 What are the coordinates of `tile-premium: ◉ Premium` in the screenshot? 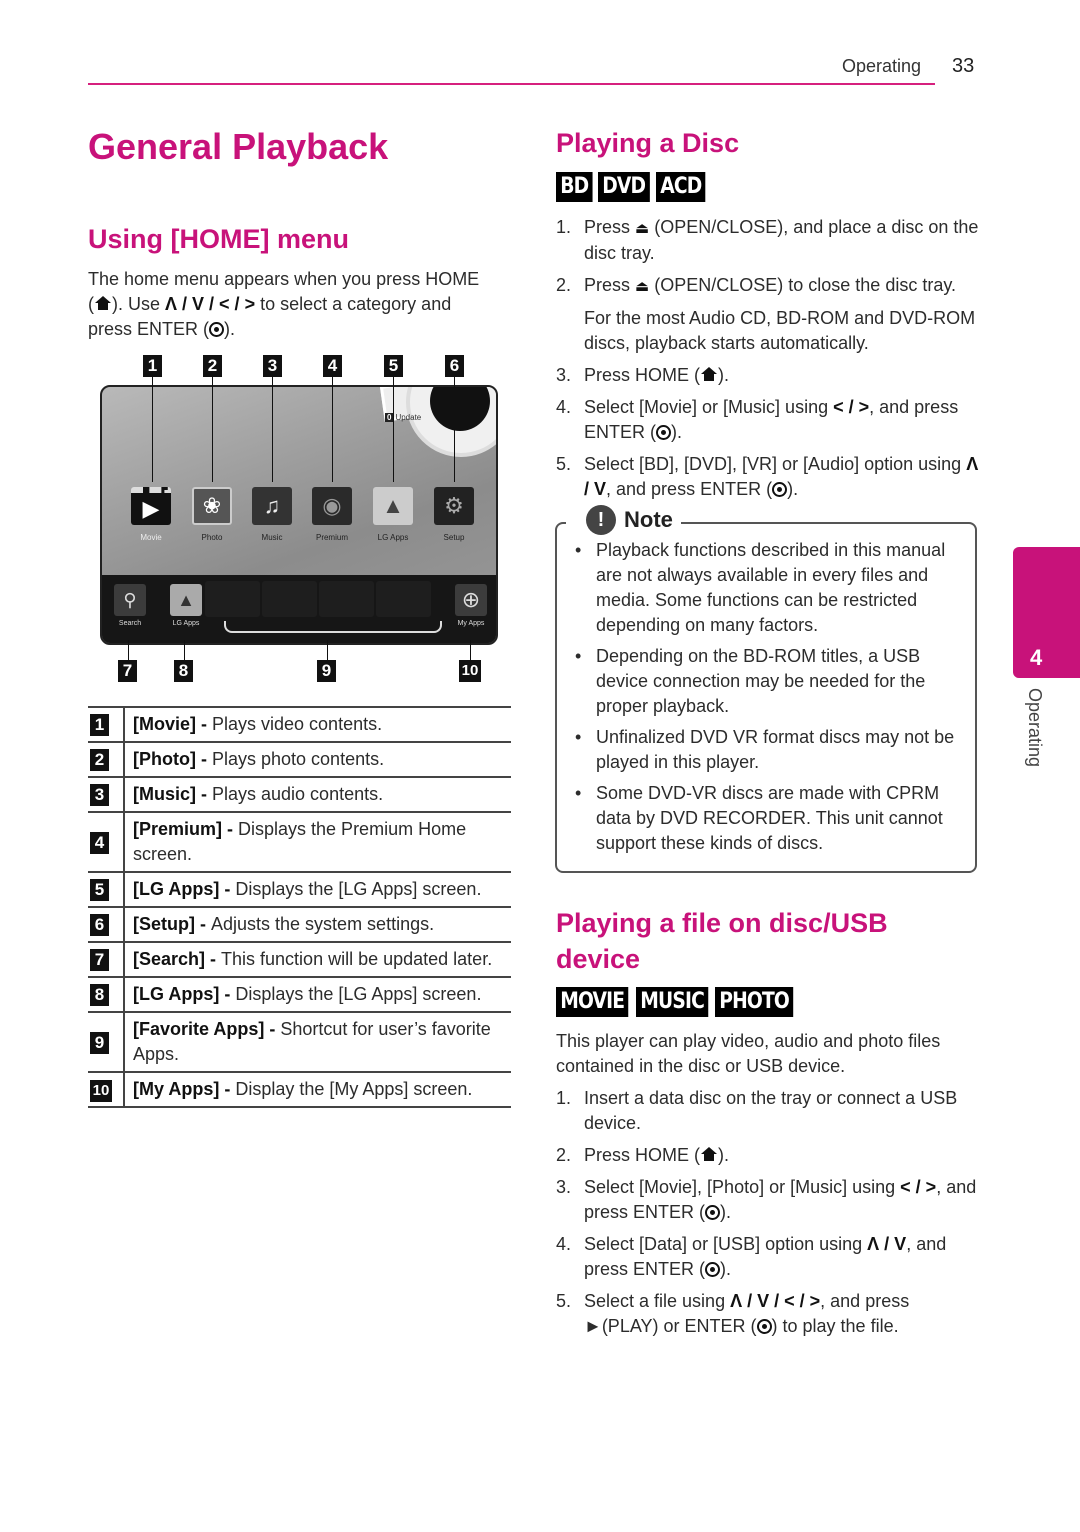 It's located at (332, 514).